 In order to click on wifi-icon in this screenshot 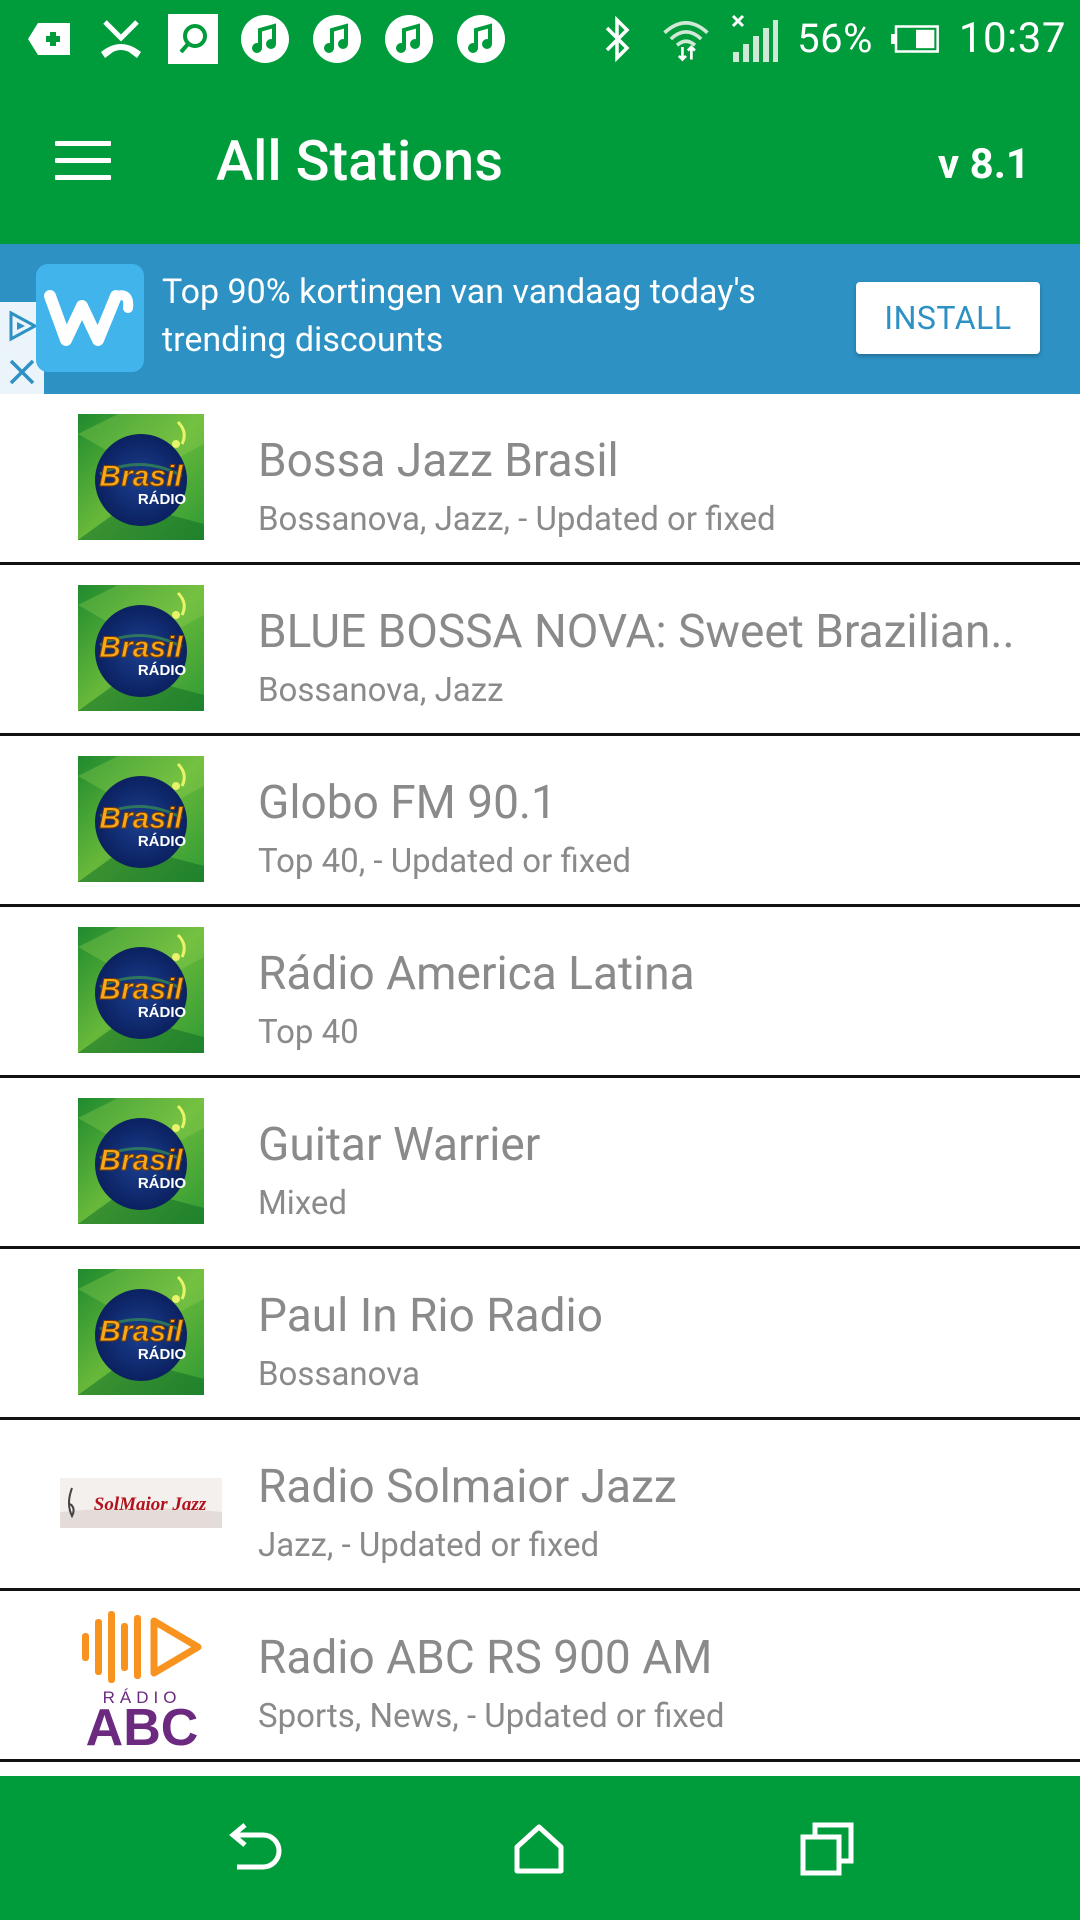, I will do `click(686, 39)`.